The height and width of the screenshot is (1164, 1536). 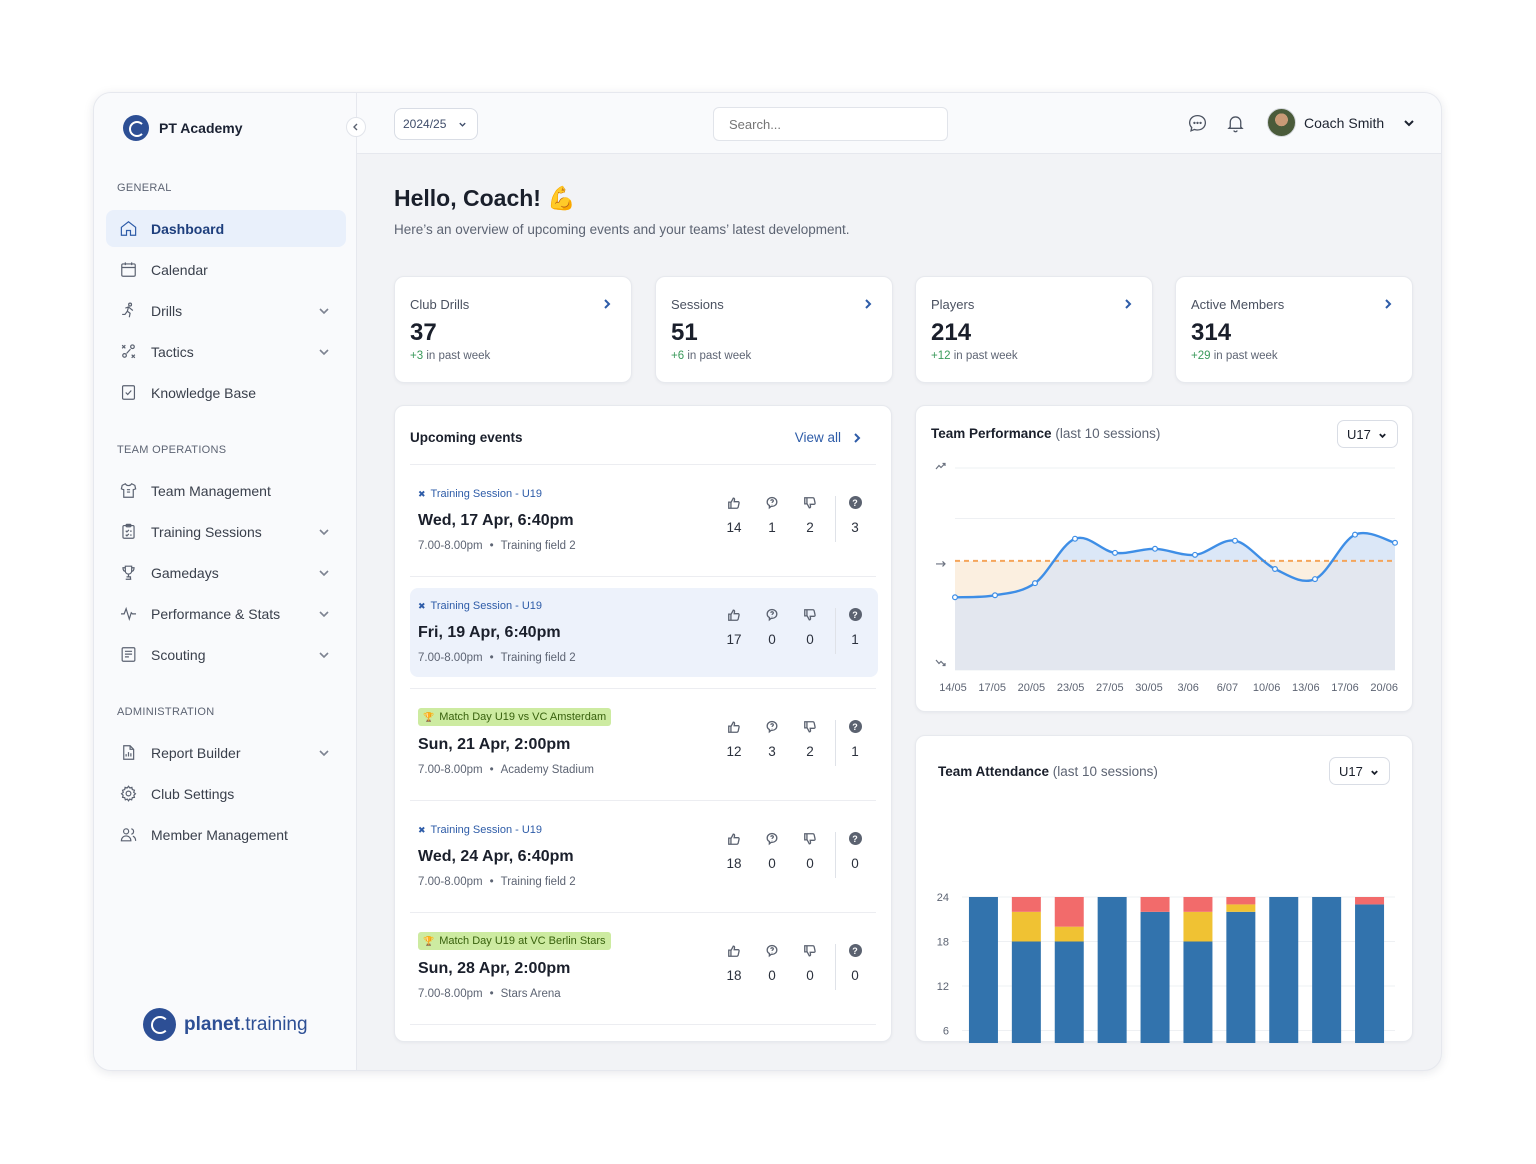 What do you see at coordinates (450, 356) in the screenshot?
I see `stat-delta: +3 in past week` at bounding box center [450, 356].